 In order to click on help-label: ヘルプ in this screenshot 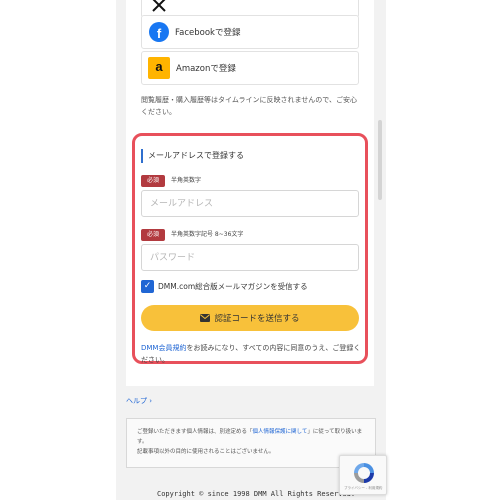, I will do `click(136, 401)`.